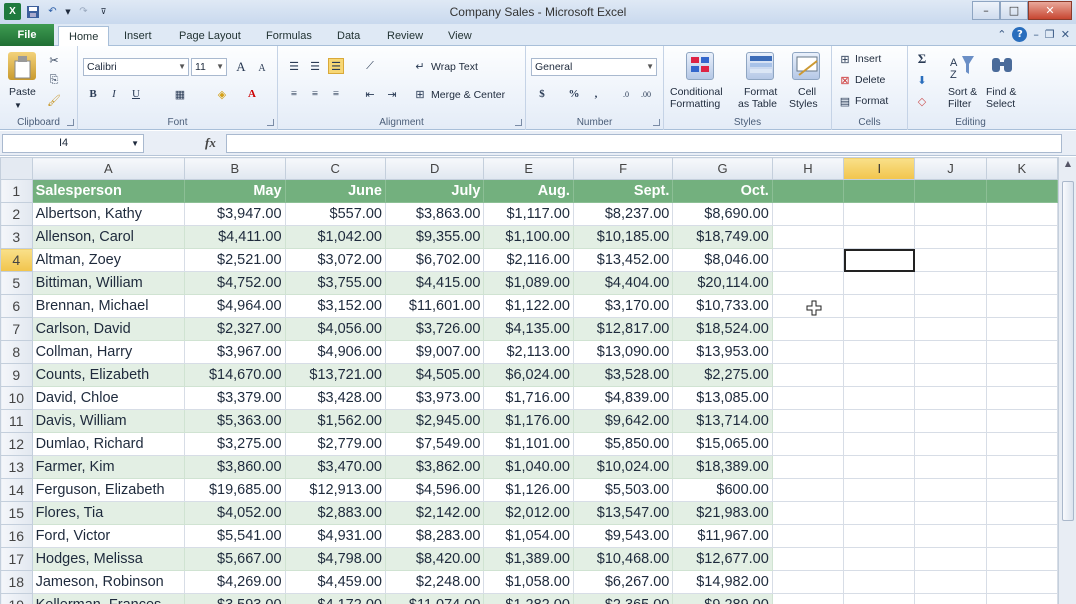 The height and width of the screenshot is (604, 1076). I want to click on formula-input, so click(644, 143).